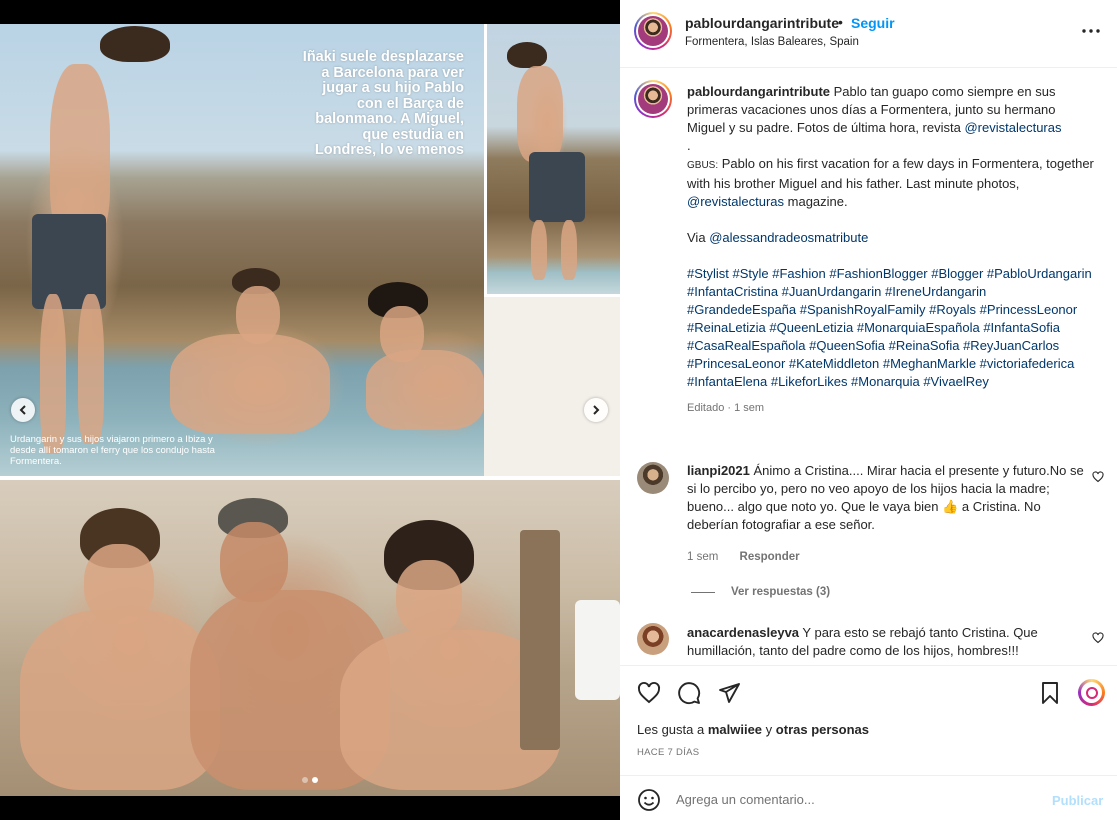 This screenshot has width=1117, height=820. What do you see at coordinates (743, 632) in the screenshot?
I see `comment-username: anacardenasleyva` at bounding box center [743, 632].